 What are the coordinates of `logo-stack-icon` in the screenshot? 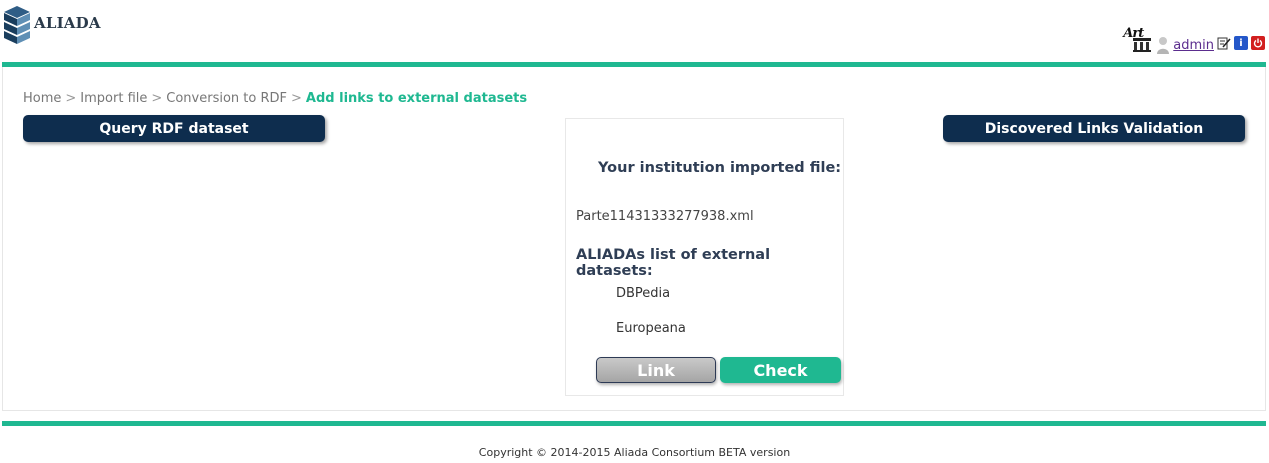 It's located at (17, 26).